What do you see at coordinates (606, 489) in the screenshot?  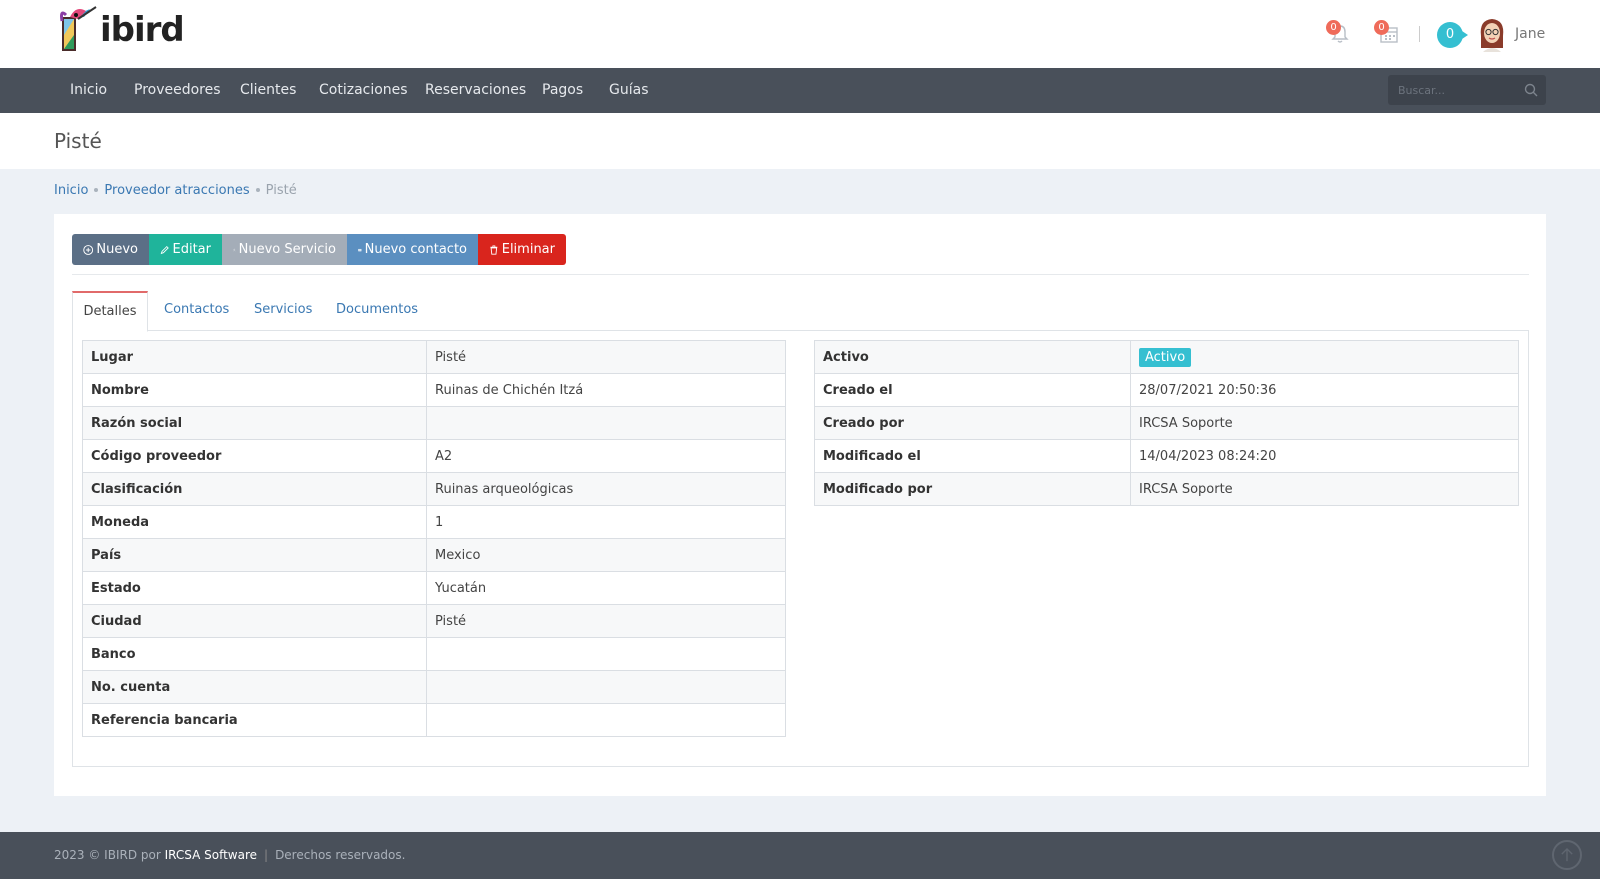 I see `detail-value: Ruinas arqueológicas` at bounding box center [606, 489].